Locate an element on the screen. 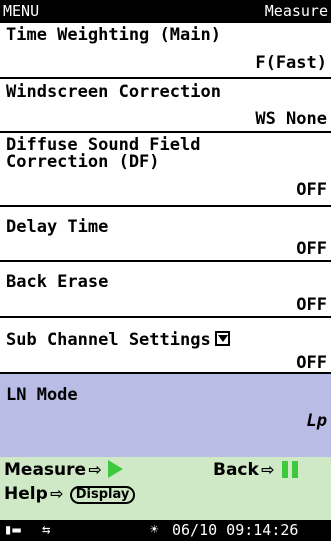  pause-icon is located at coordinates (289, 469).